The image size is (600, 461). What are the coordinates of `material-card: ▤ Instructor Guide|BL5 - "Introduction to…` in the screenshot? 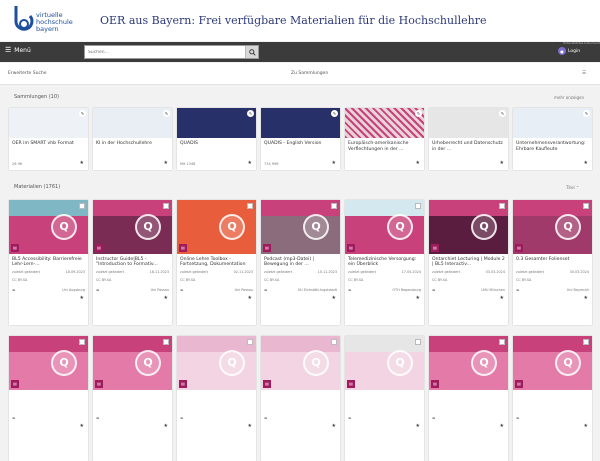 It's located at (132, 262).